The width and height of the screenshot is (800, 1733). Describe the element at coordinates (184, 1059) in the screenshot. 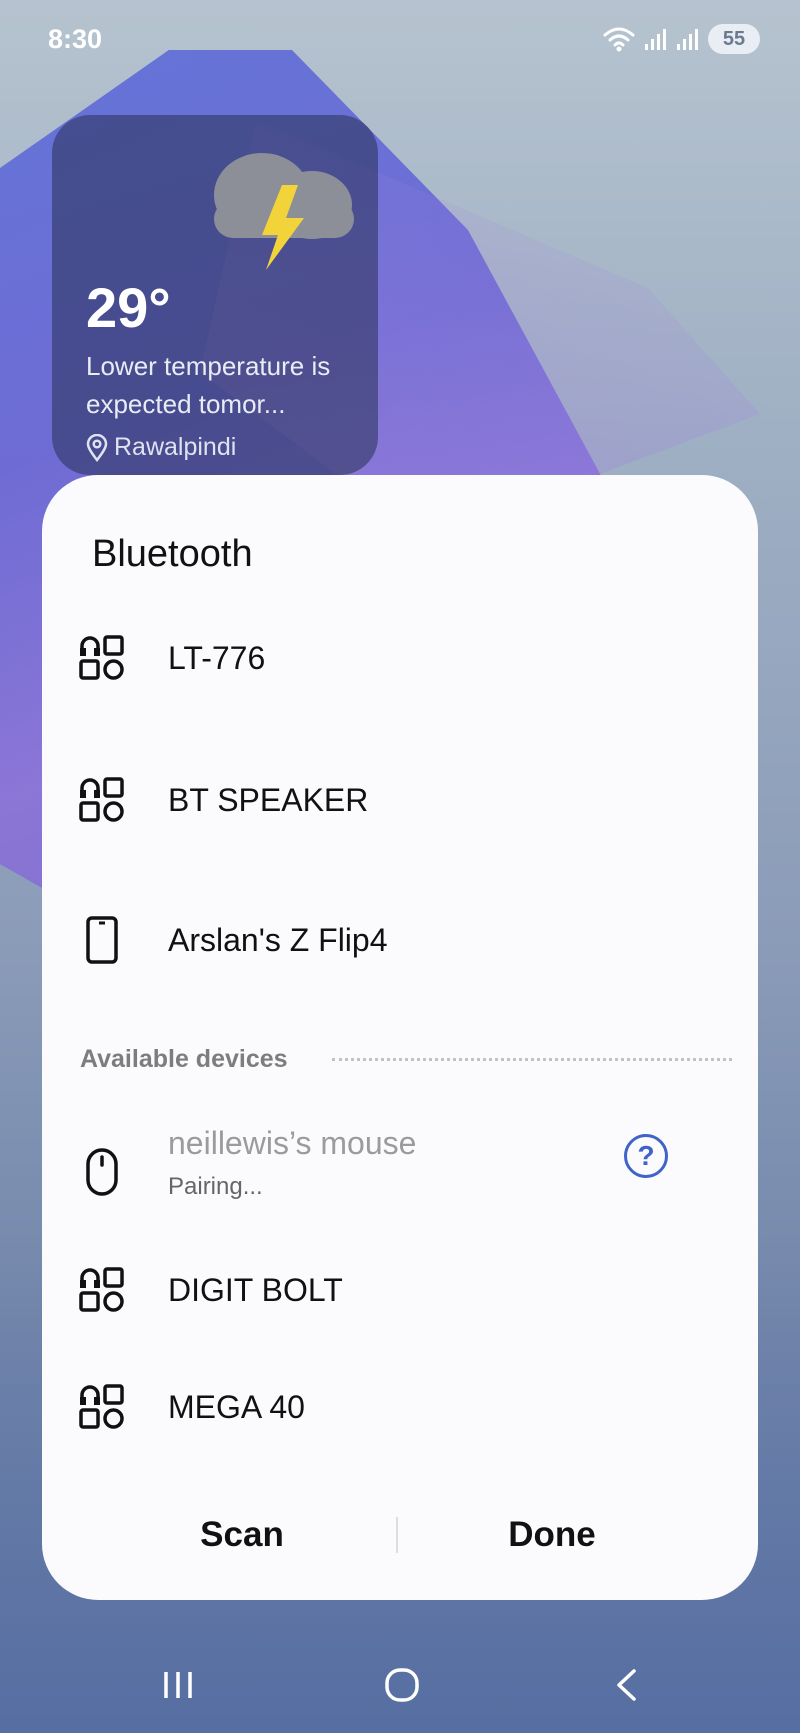

I see `available-devices-label: Available devices` at that location.